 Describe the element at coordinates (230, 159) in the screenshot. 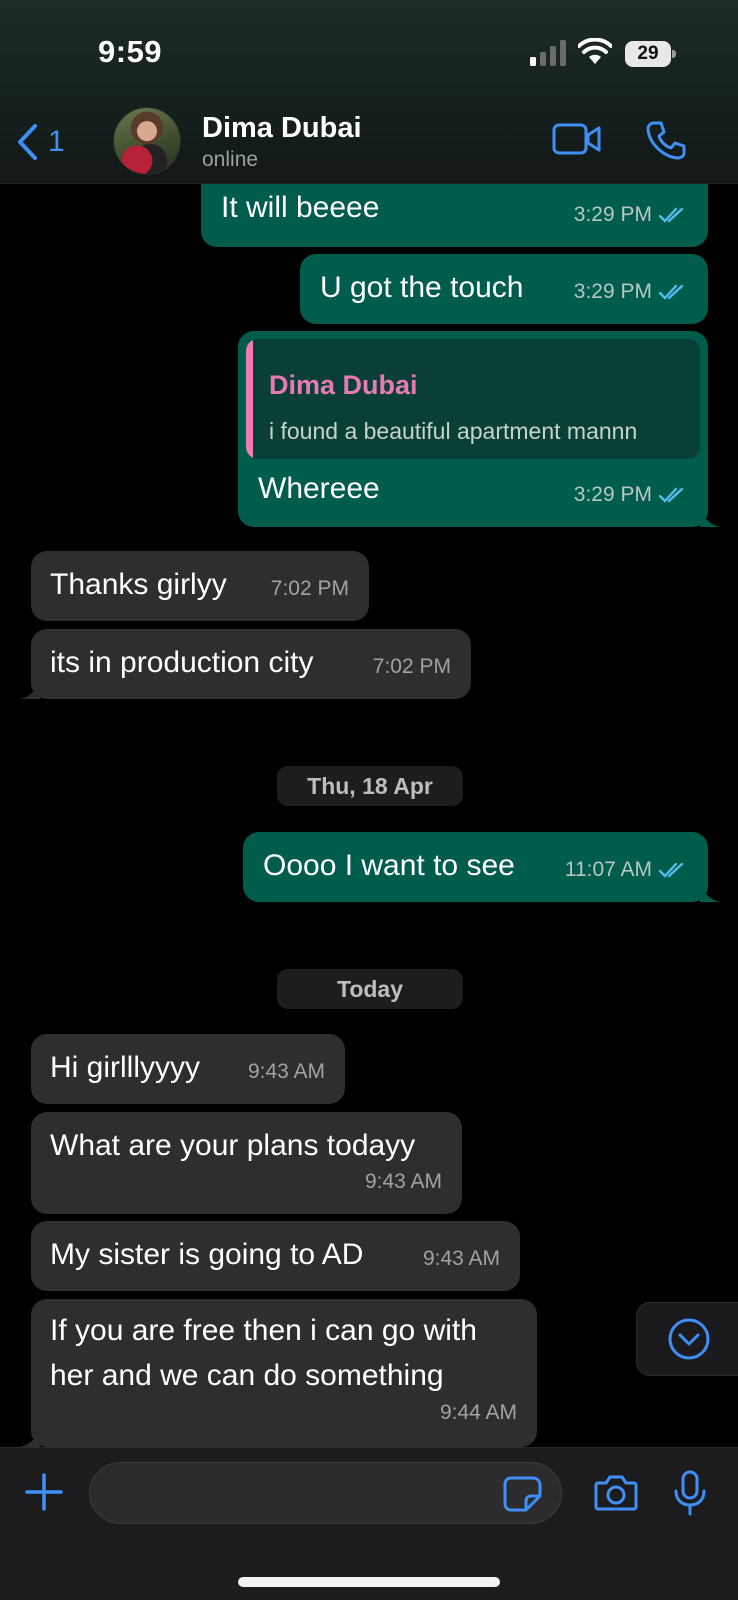

I see `contact-status: online` at that location.